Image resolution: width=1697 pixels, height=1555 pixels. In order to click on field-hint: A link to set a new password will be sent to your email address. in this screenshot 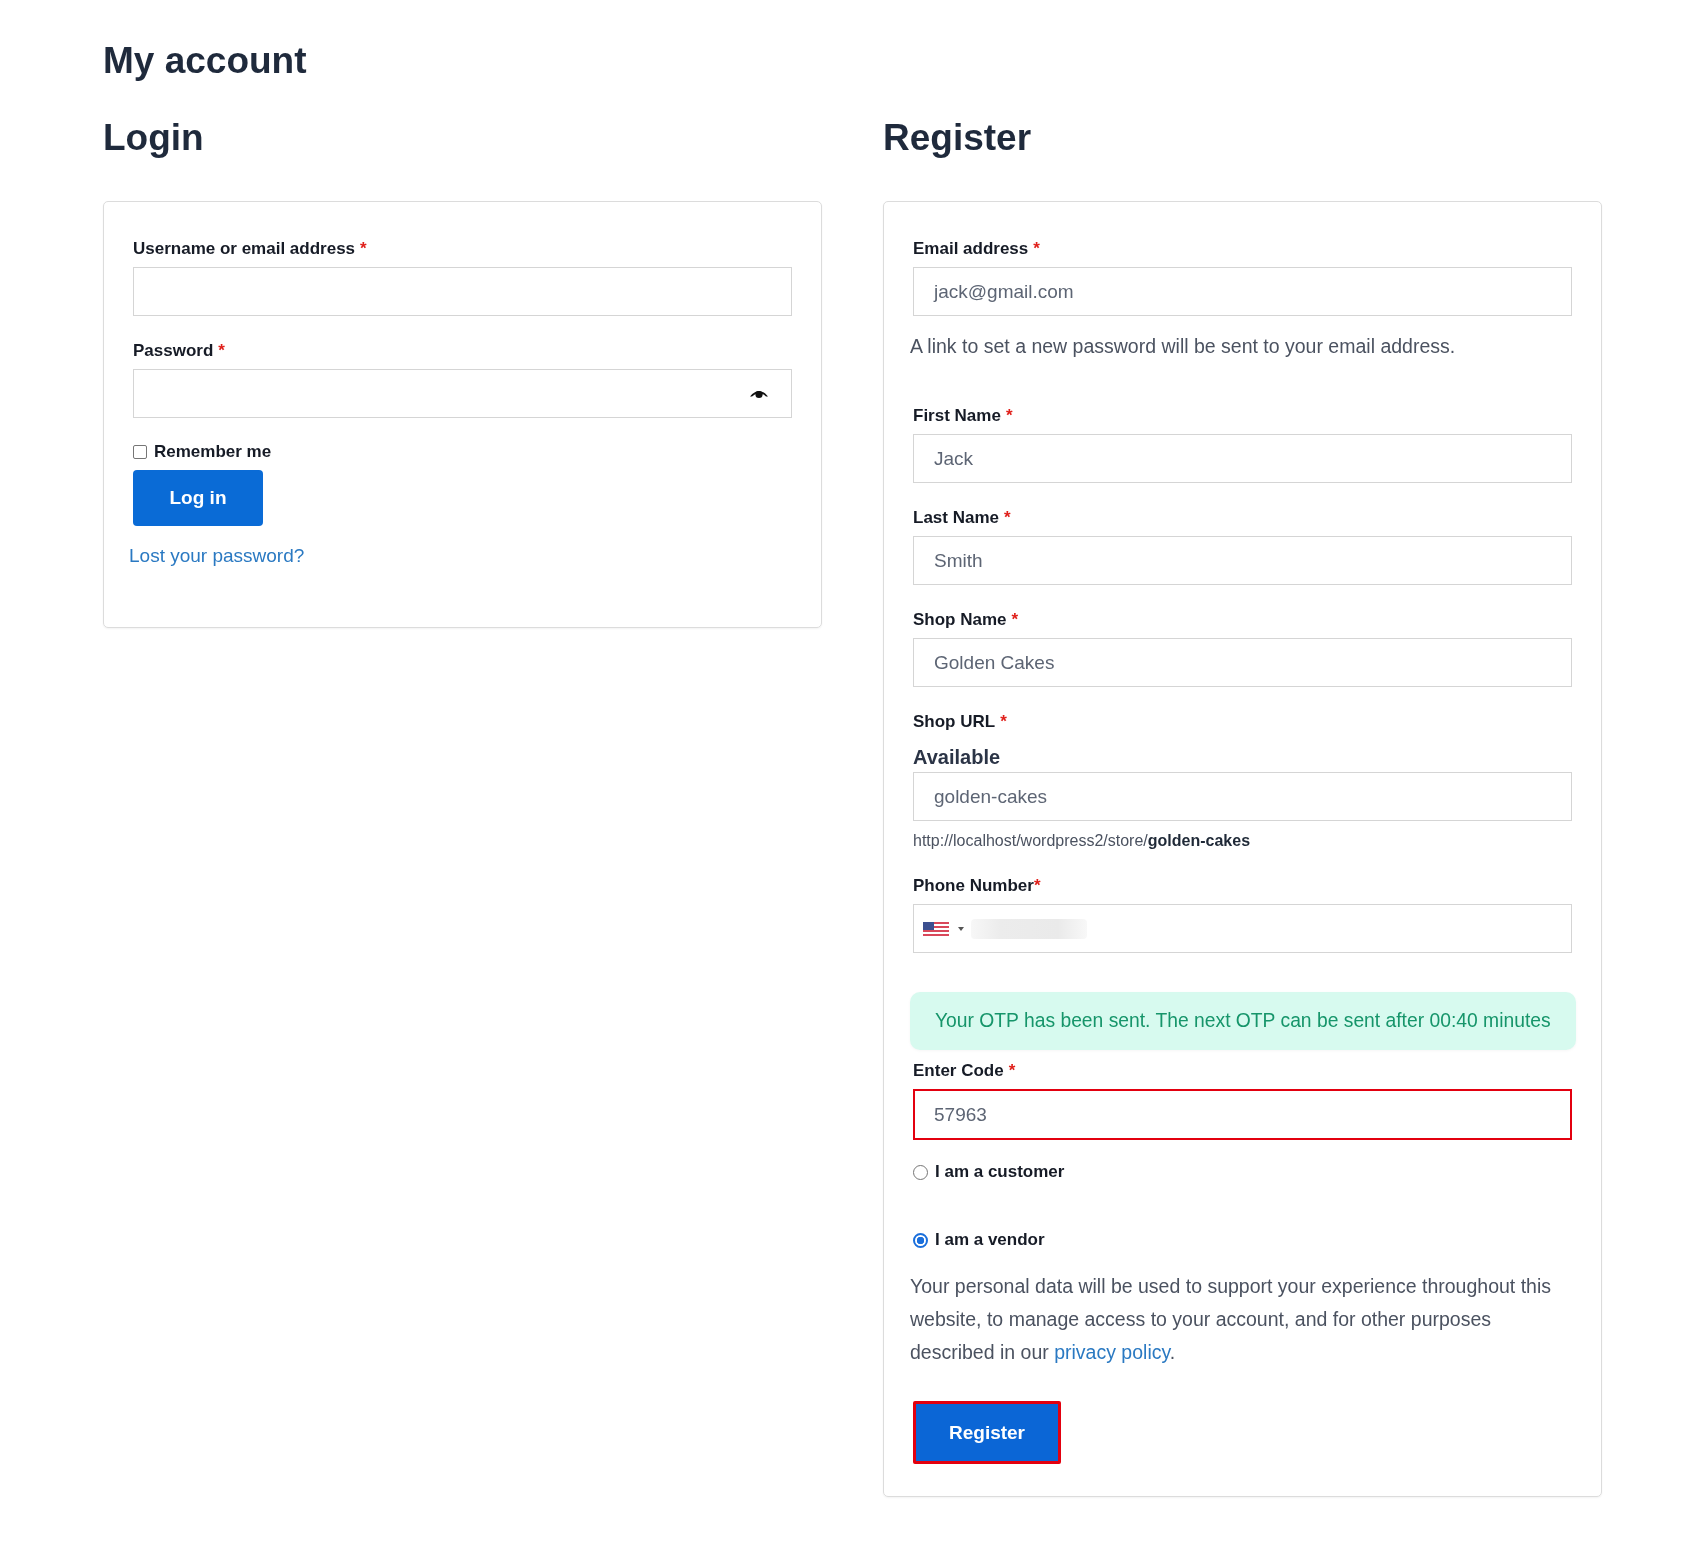, I will do `click(1183, 346)`.